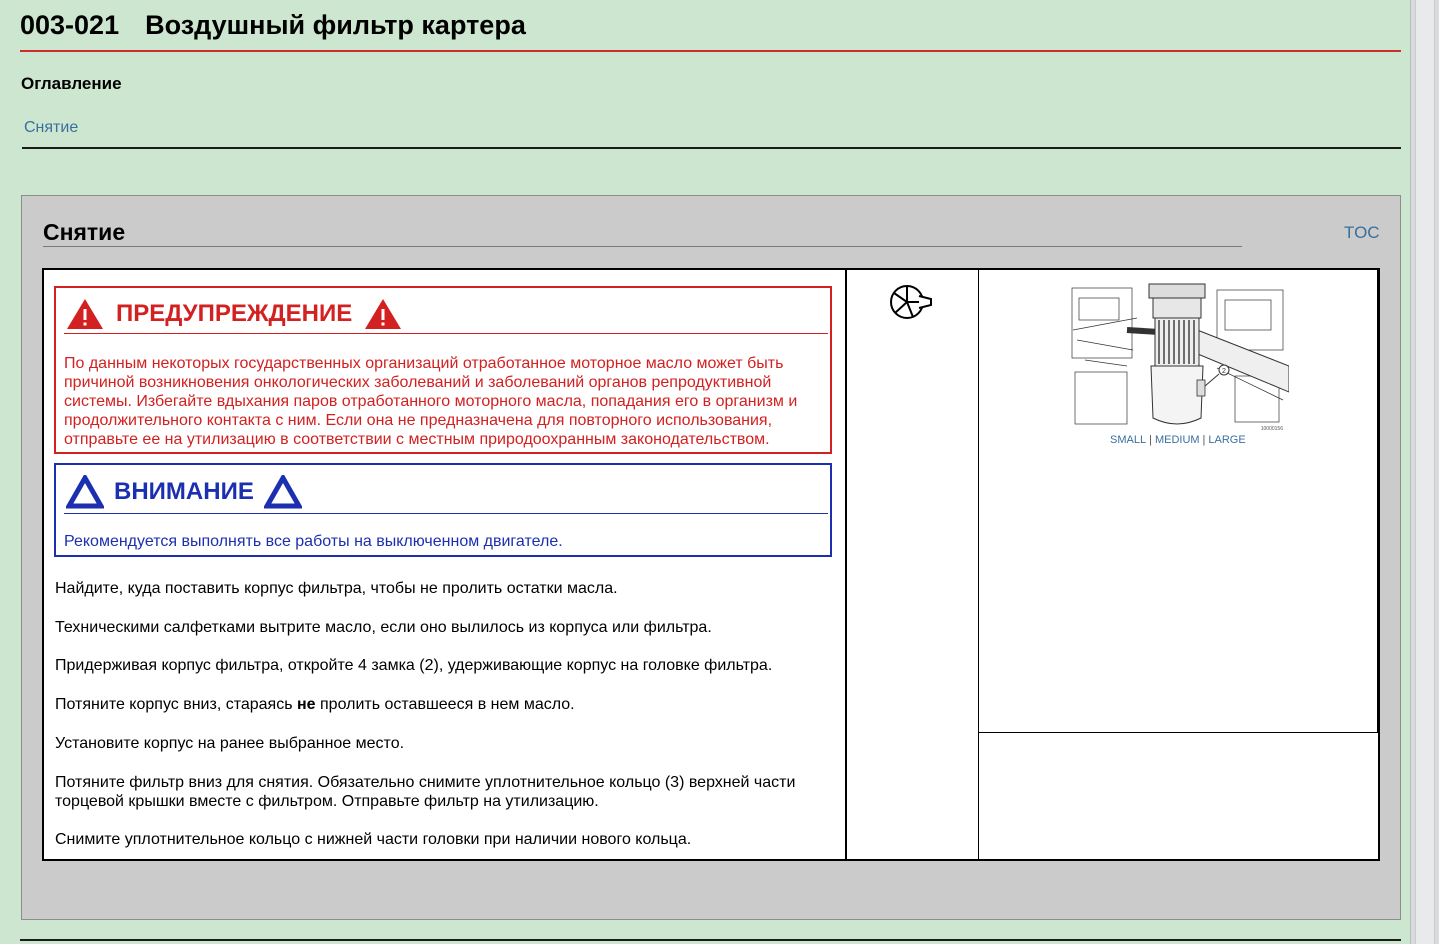  I want to click on caution-heading: ВНИМАНИЕ, so click(184, 491).